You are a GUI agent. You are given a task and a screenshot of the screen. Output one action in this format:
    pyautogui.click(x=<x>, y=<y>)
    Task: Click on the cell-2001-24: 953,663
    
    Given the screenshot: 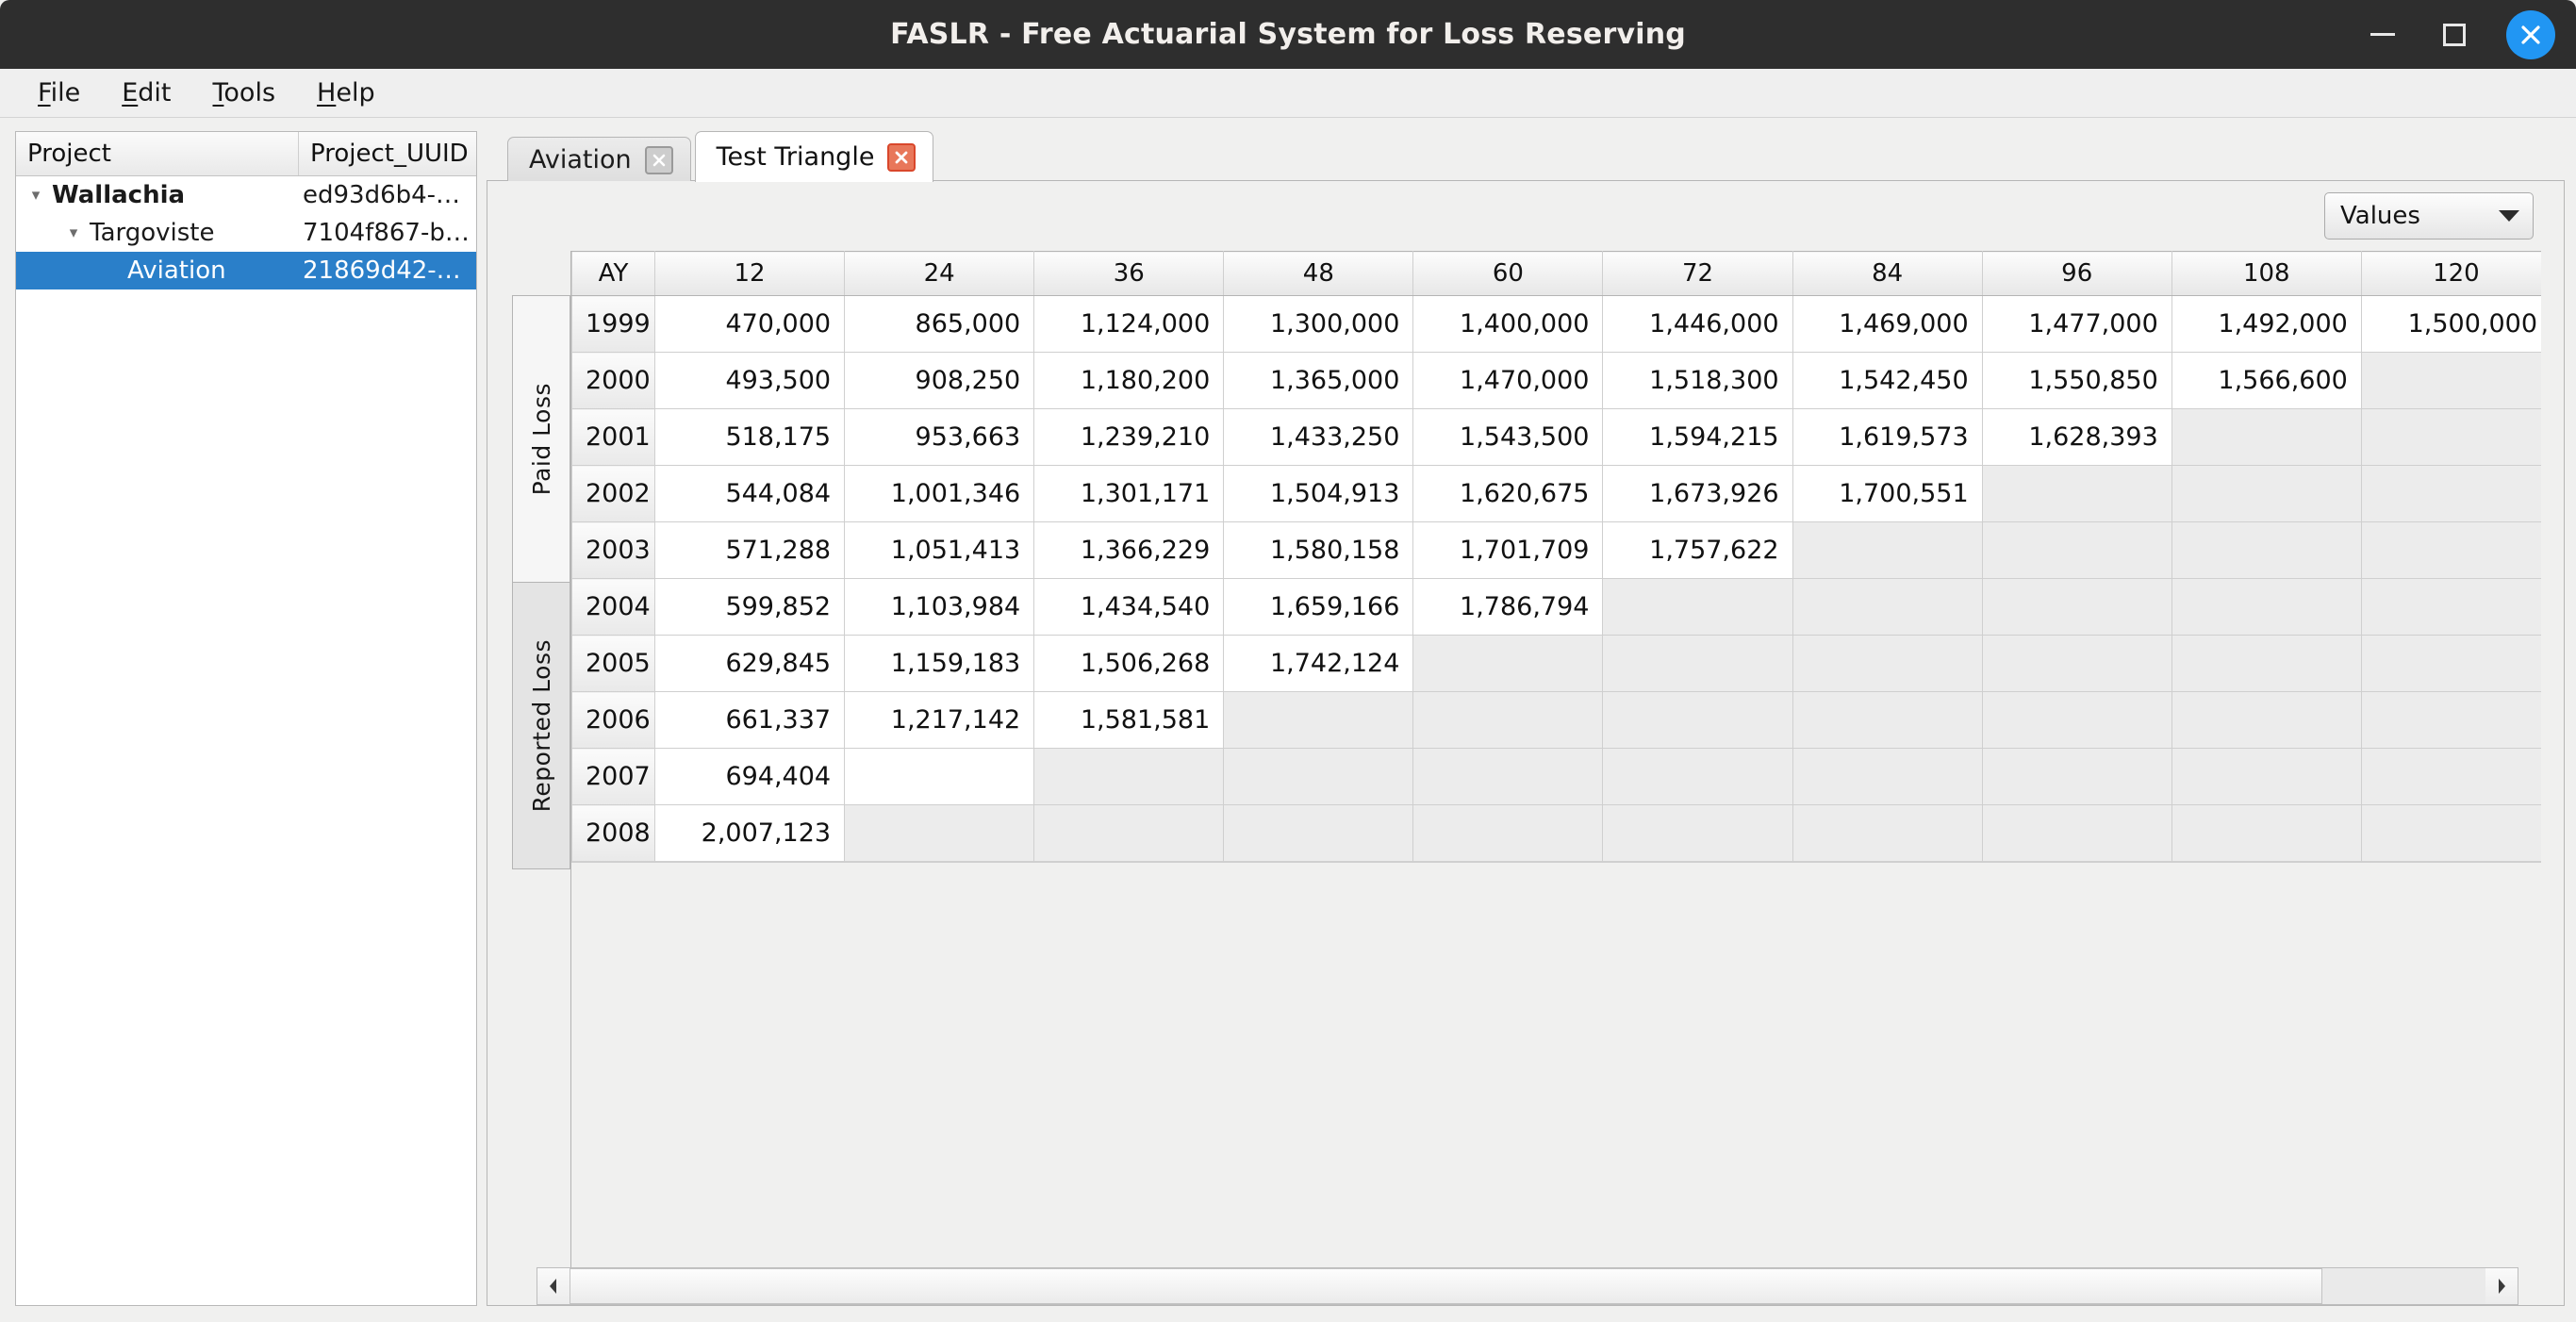 What is the action you would take?
    pyautogui.click(x=939, y=437)
    